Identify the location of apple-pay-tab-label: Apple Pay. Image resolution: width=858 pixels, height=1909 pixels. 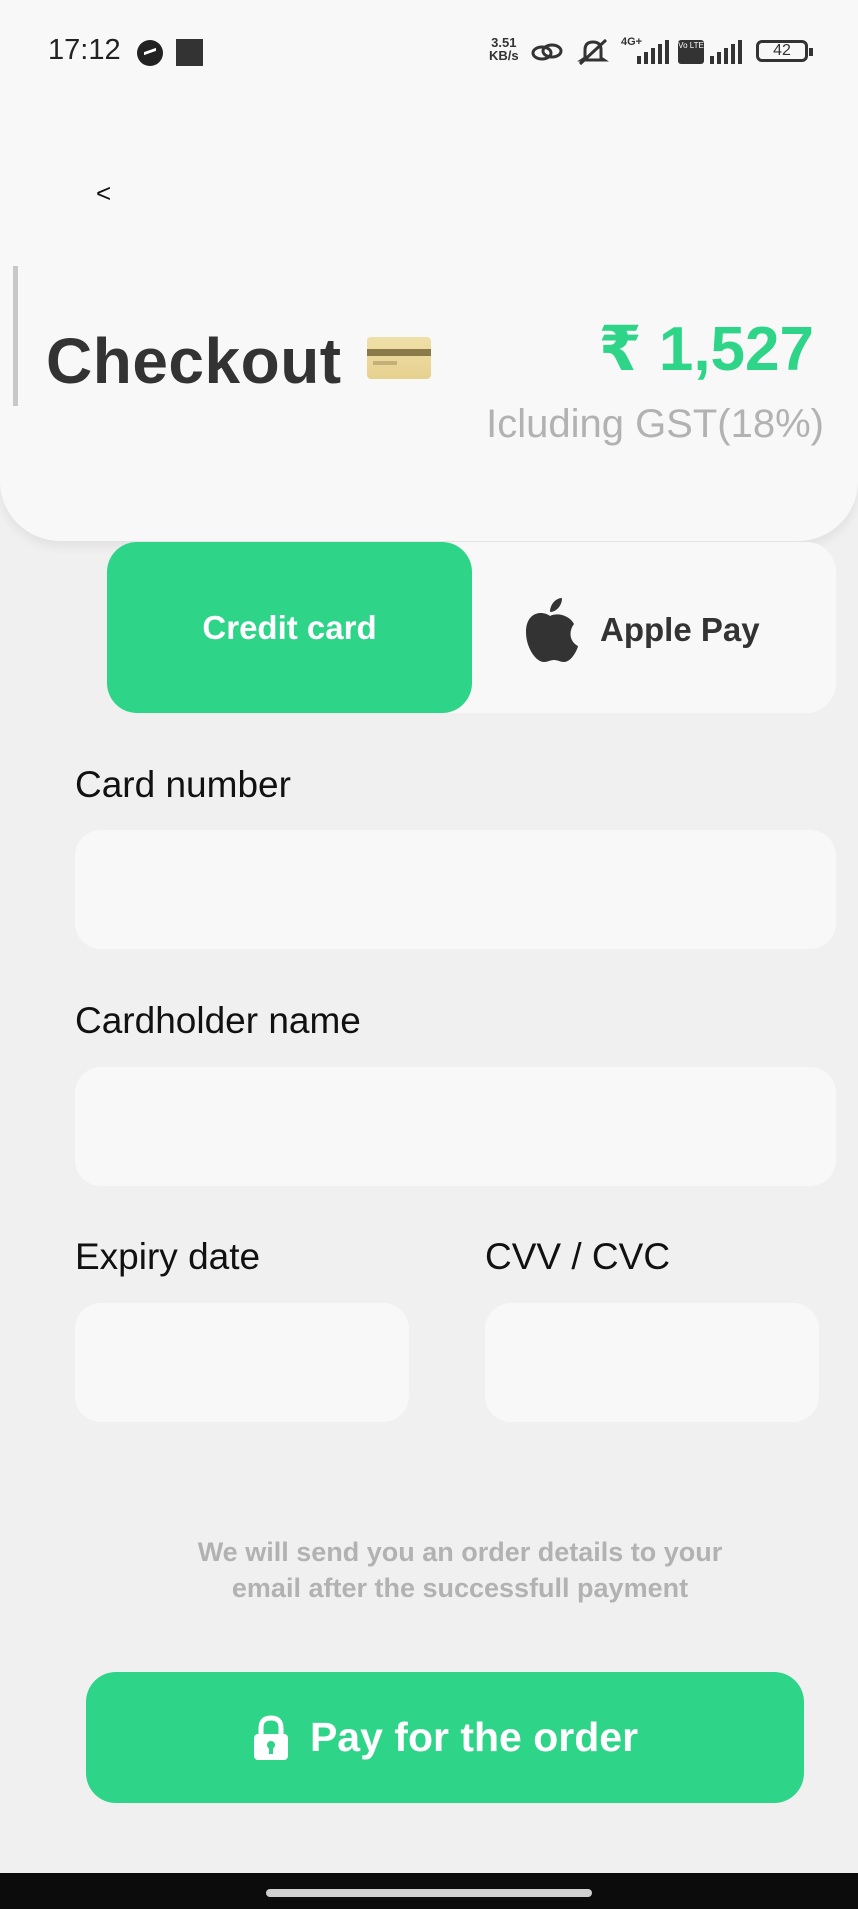
(680, 629).